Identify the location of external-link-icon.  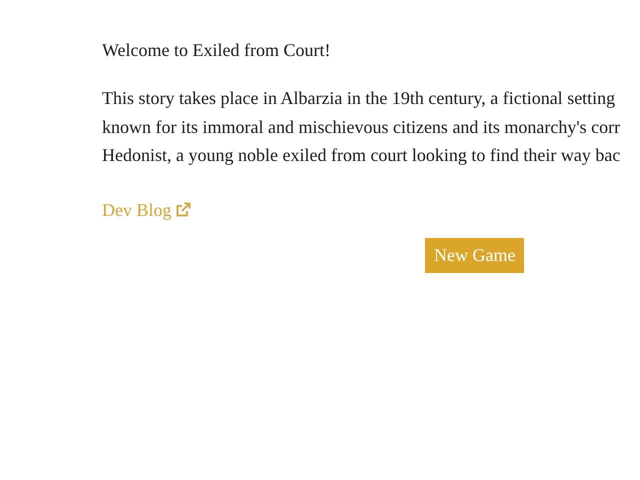
(182, 210).